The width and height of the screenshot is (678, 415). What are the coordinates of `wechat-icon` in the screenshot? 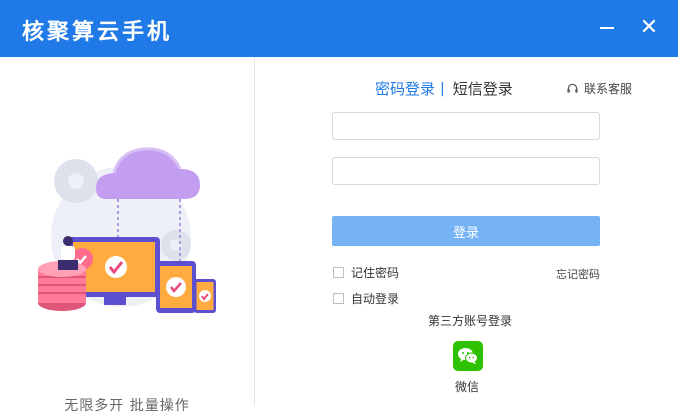 It's located at (468, 356).